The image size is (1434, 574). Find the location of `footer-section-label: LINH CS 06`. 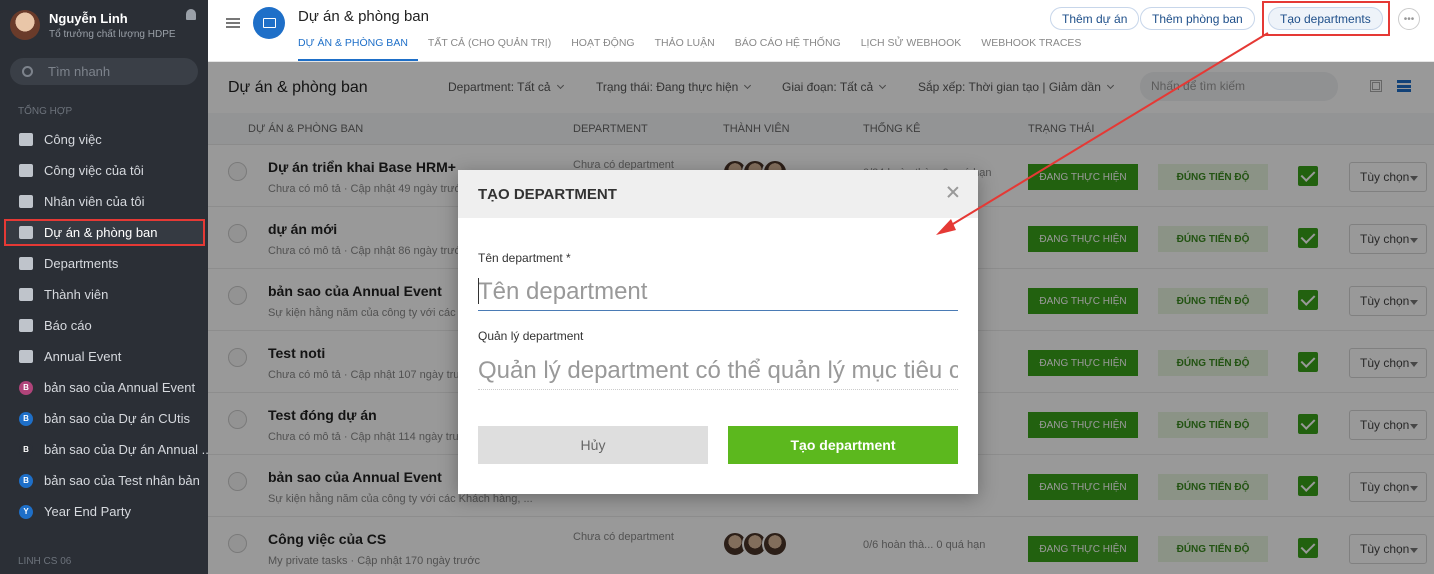

footer-section-label: LINH CS 06 is located at coordinates (45, 561).